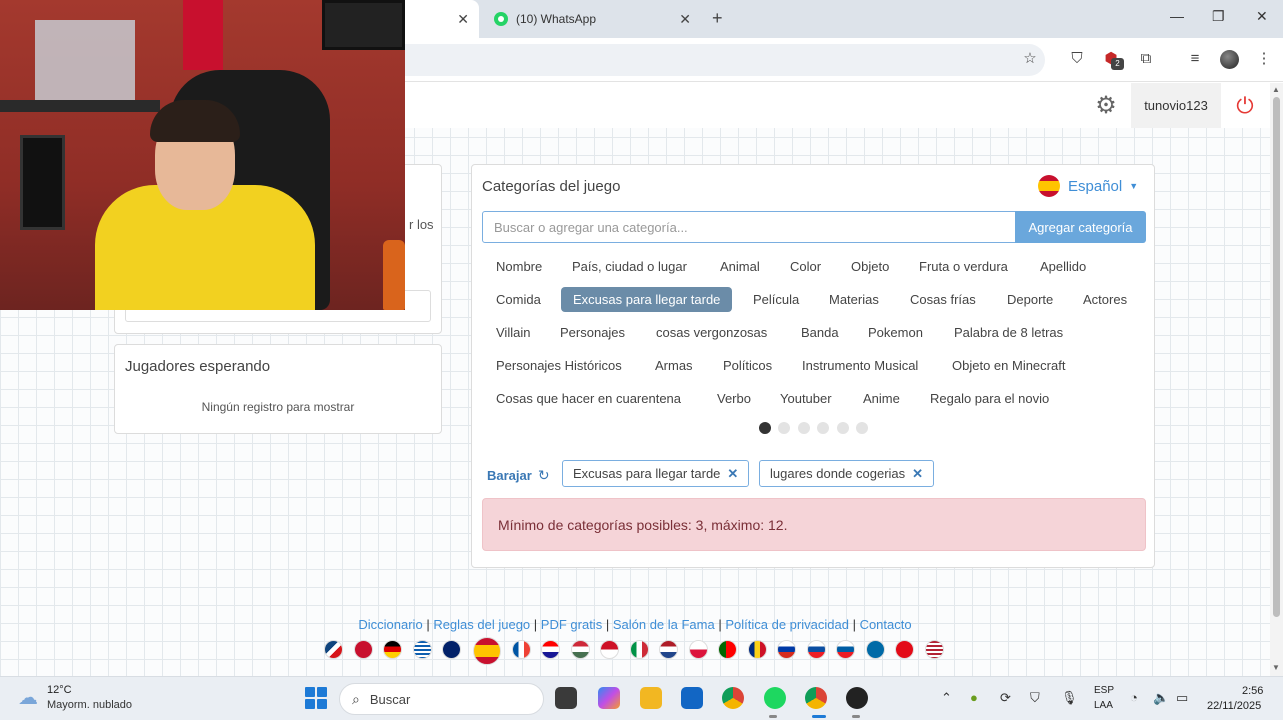  What do you see at coordinates (692, 698) in the screenshot?
I see `outlook-icon` at bounding box center [692, 698].